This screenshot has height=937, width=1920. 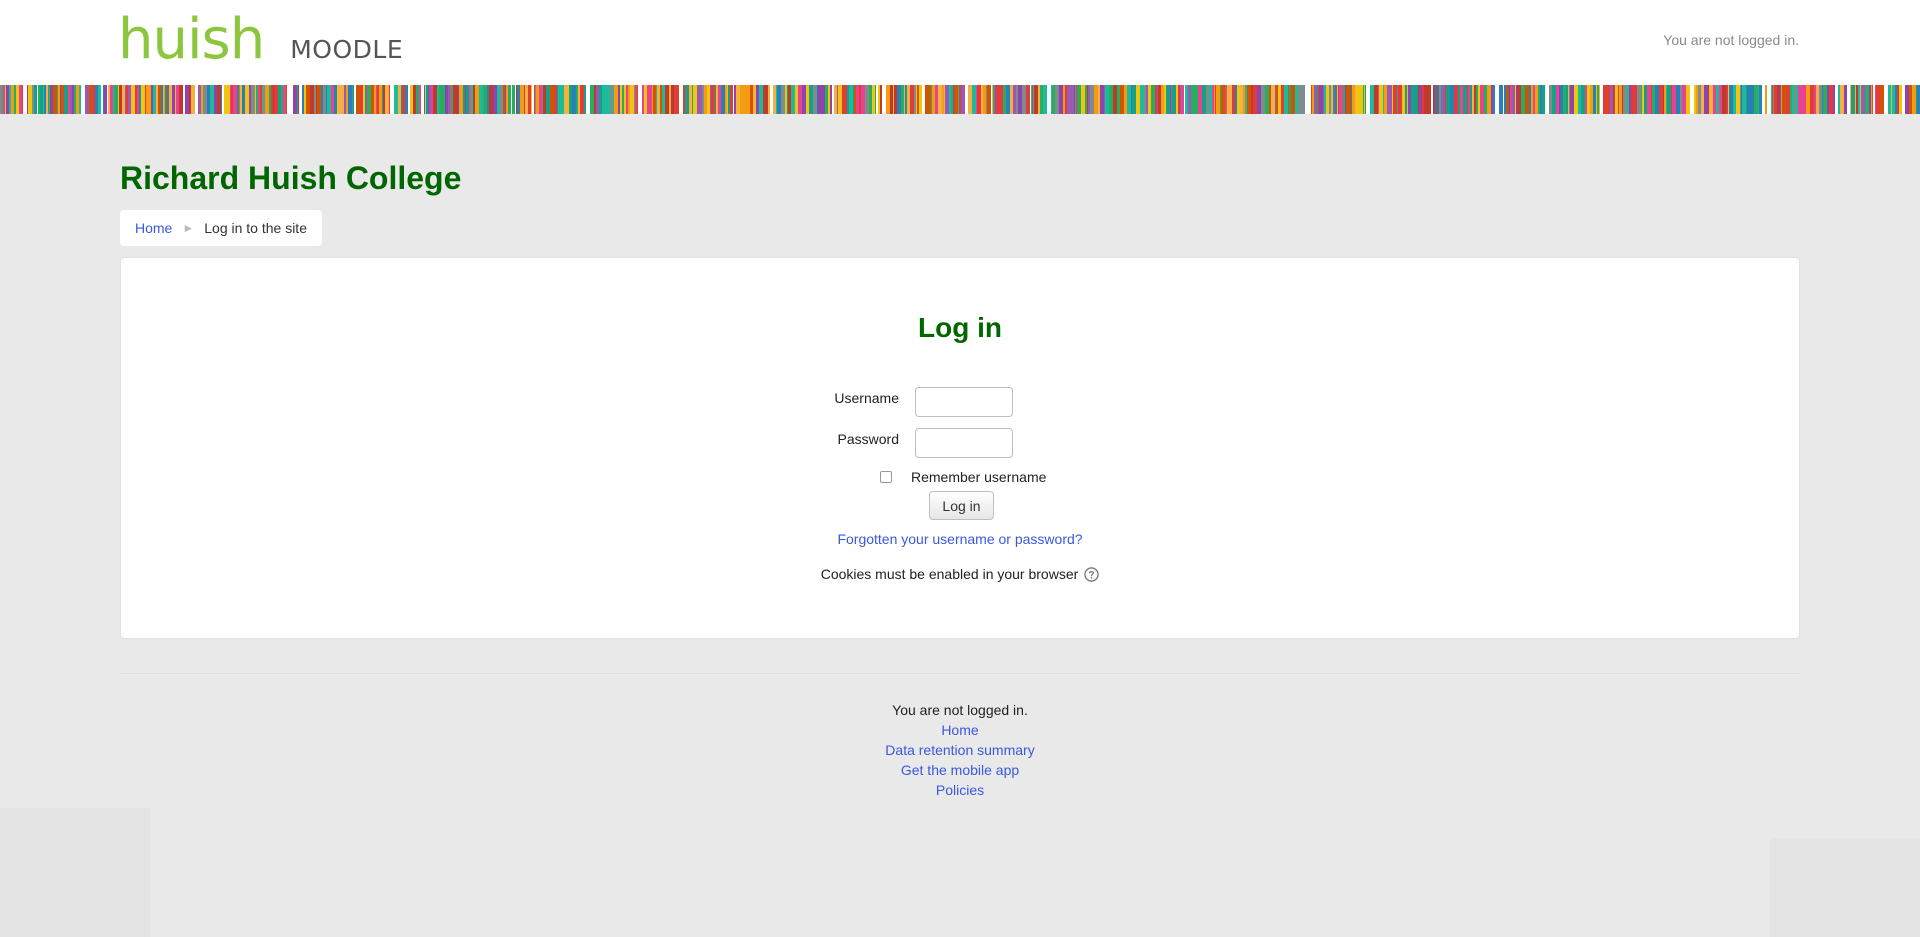 I want to click on footer-link-home: Home, so click(x=960, y=730).